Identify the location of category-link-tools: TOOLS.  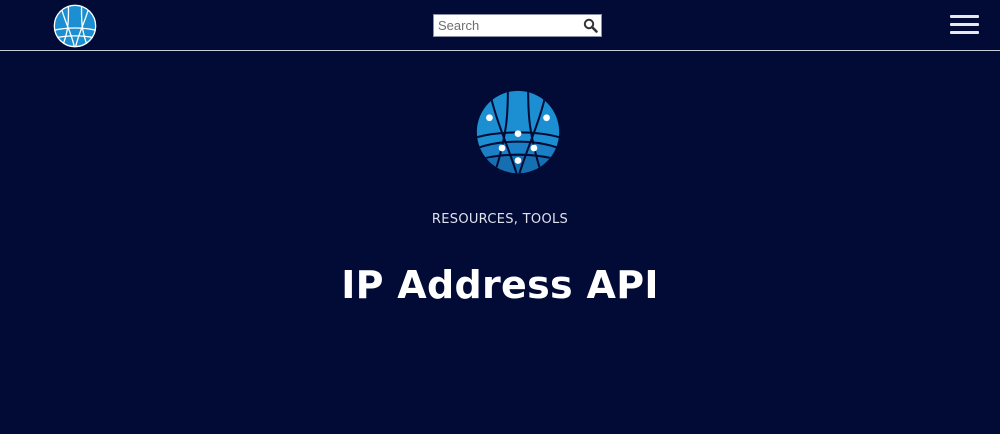
(545, 219).